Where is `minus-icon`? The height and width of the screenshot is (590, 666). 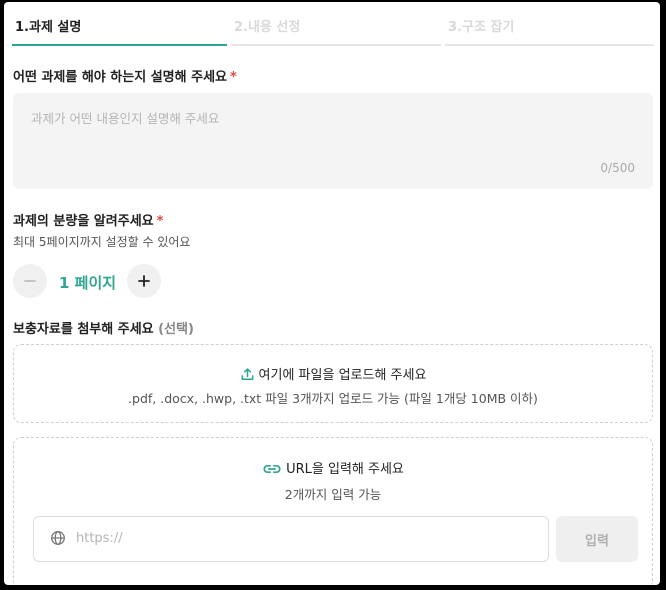 minus-icon is located at coordinates (30, 281).